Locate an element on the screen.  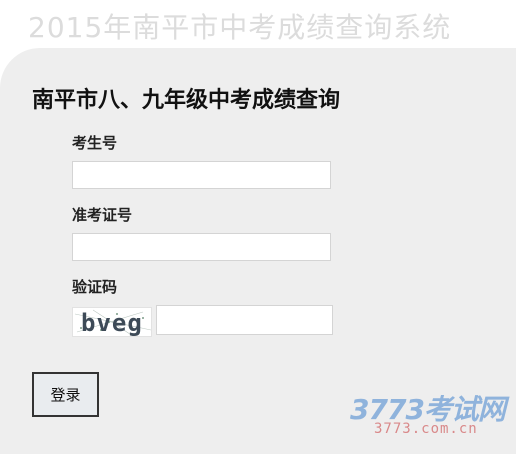
captcha-label: 验证码 is located at coordinates (95, 287).